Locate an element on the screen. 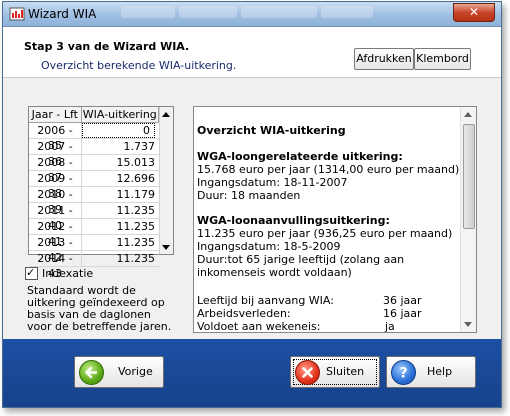 The image size is (510, 416). previous-button: Vorige is located at coordinates (119, 372).